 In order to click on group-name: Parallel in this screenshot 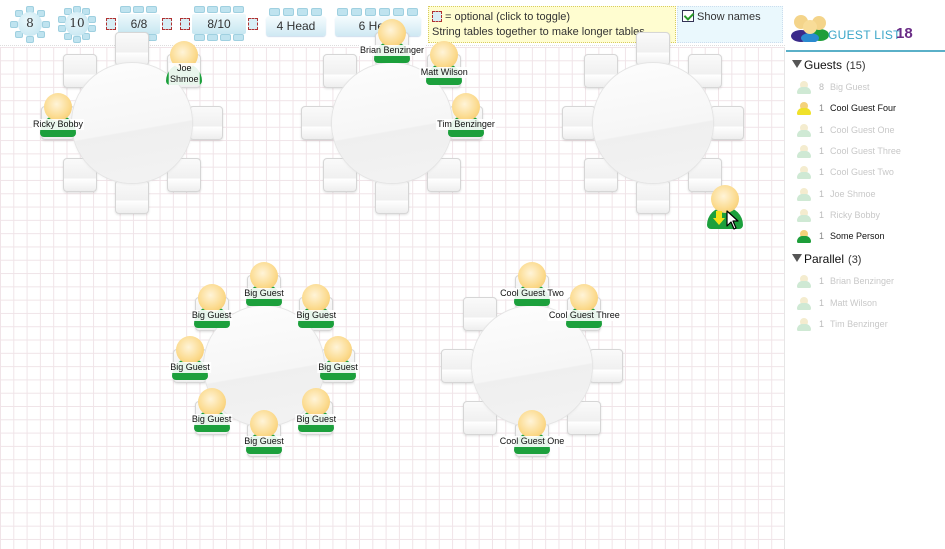, I will do `click(824, 259)`.